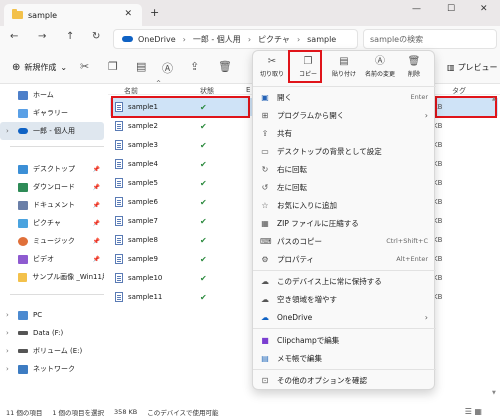 This screenshot has width=500, height=420. I want to click on maximize-icon: ☐, so click(451, 9).